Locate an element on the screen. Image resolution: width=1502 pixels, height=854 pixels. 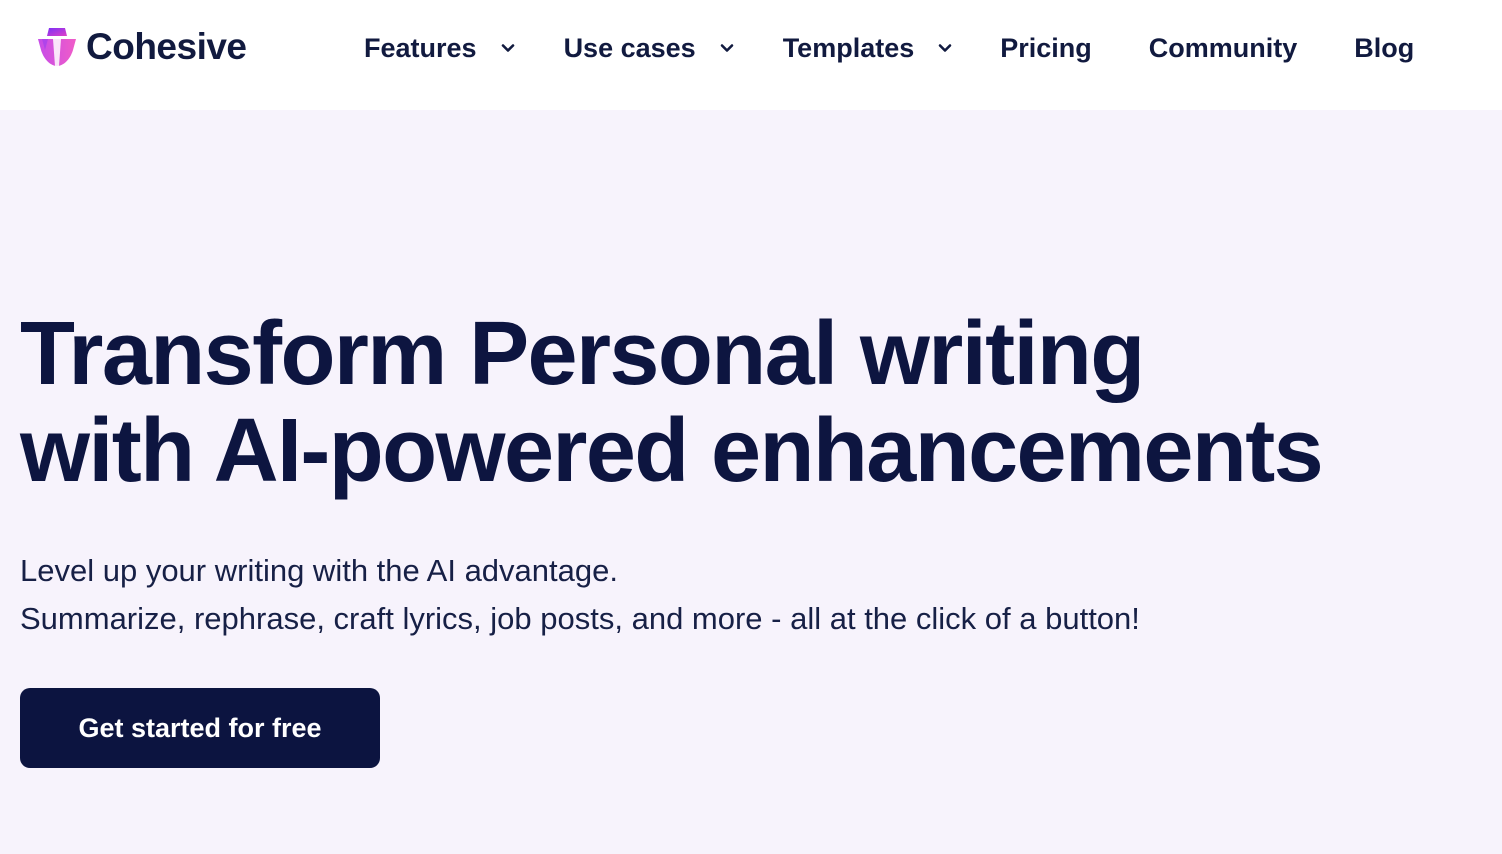
nav-use-cases-label: Use cases is located at coordinates (629, 47).